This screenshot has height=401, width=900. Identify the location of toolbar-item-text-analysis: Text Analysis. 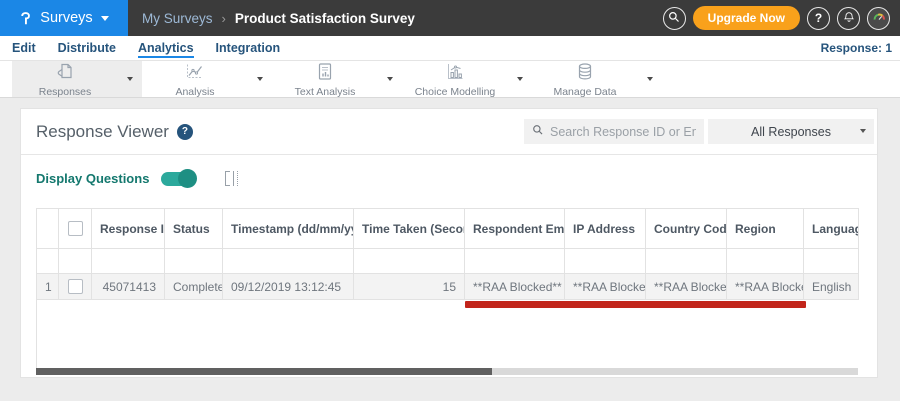
(337, 79).